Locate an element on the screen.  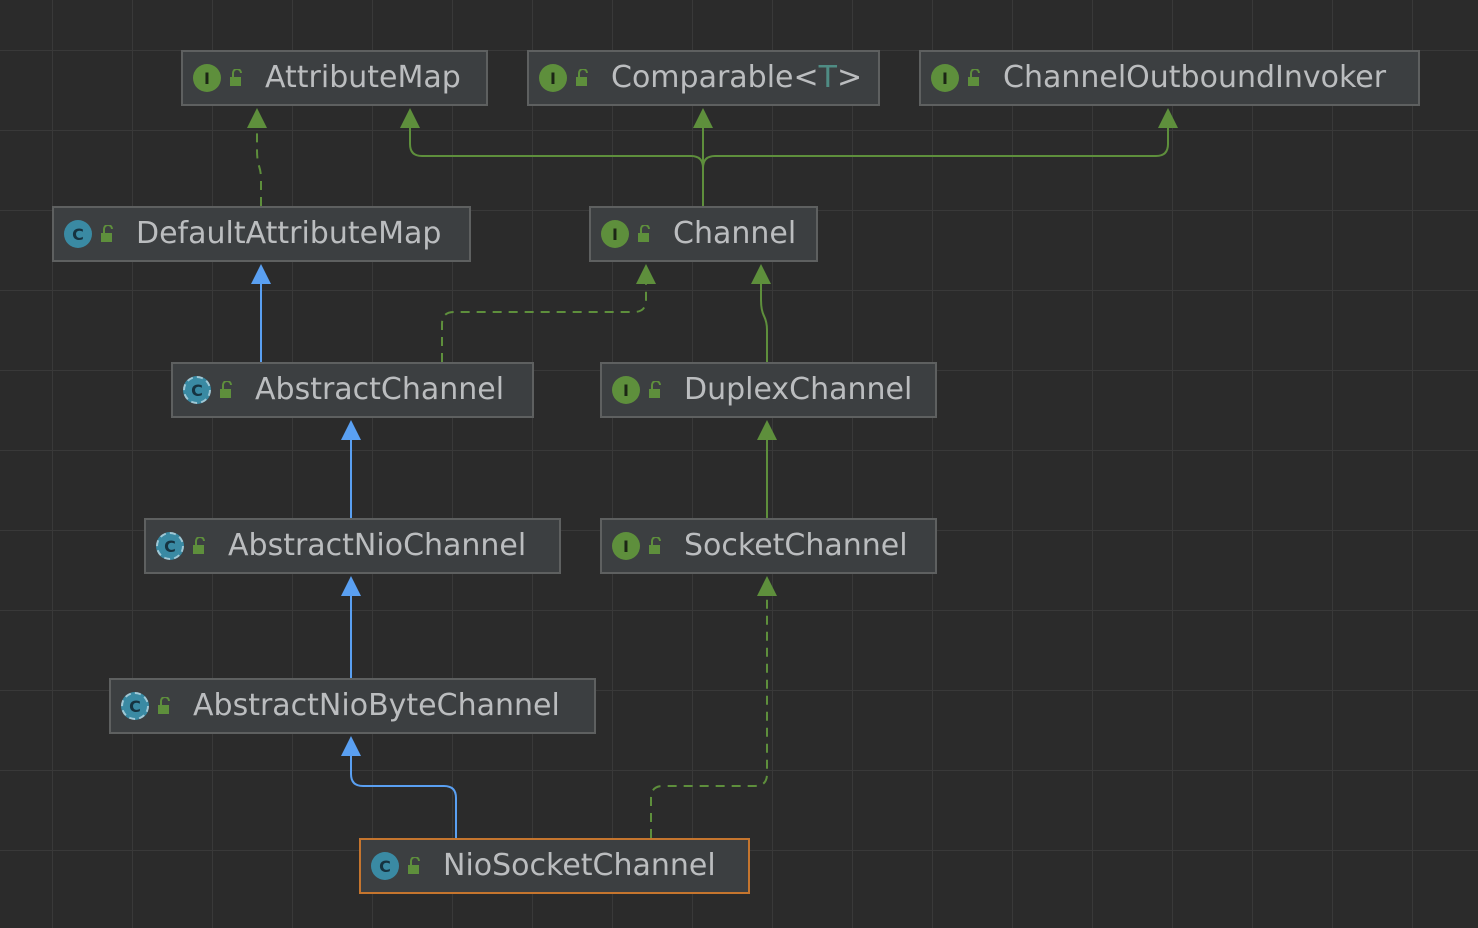
node-abstractchannel: C AbstractChannel is located at coordinates (352, 390).